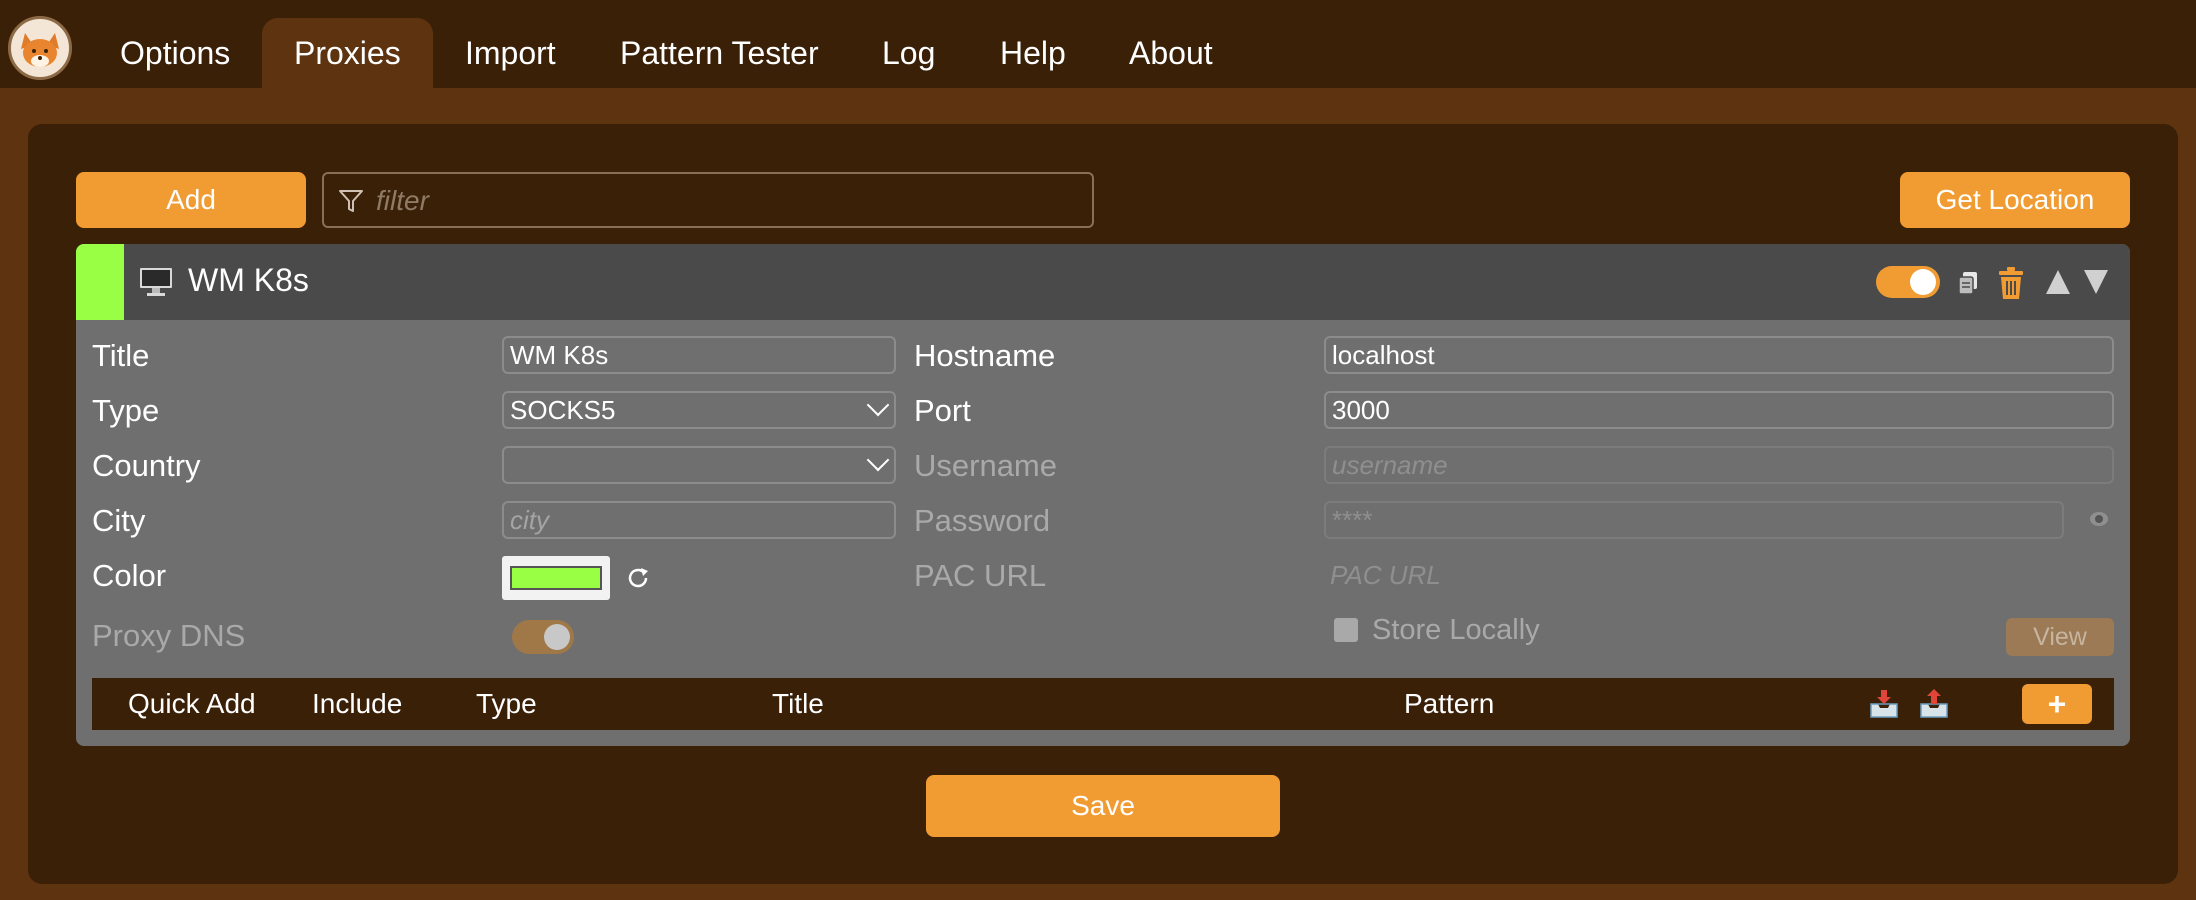  What do you see at coordinates (351, 203) in the screenshot?
I see `filter-icon` at bounding box center [351, 203].